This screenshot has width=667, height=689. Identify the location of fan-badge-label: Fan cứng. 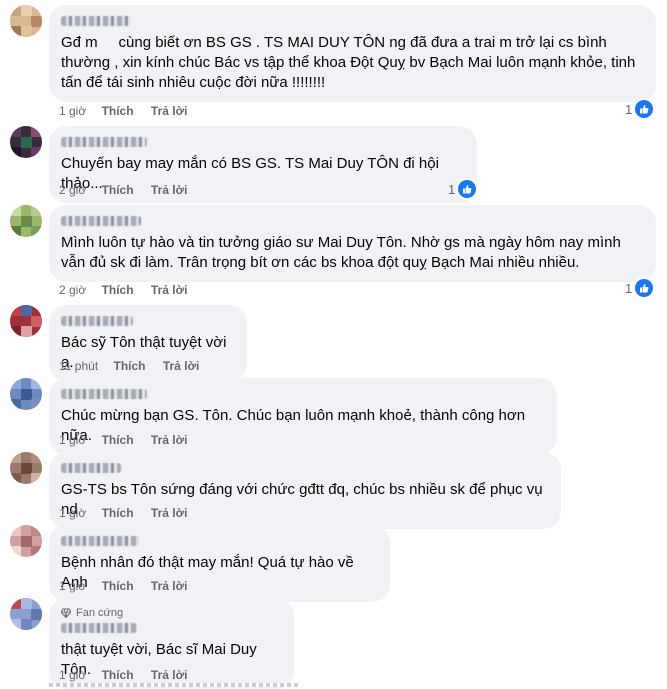
(100, 613).